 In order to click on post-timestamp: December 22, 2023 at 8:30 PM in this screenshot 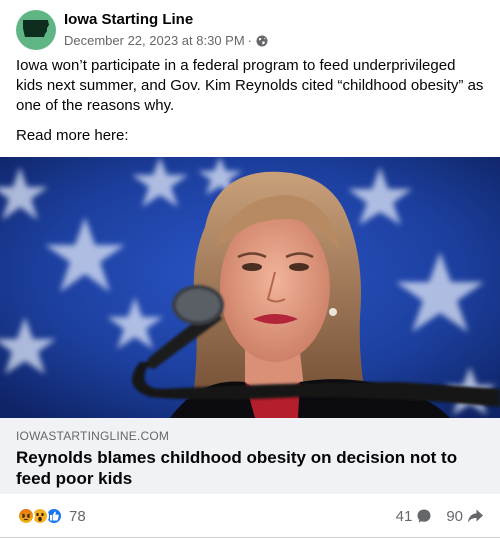, I will do `click(154, 40)`.